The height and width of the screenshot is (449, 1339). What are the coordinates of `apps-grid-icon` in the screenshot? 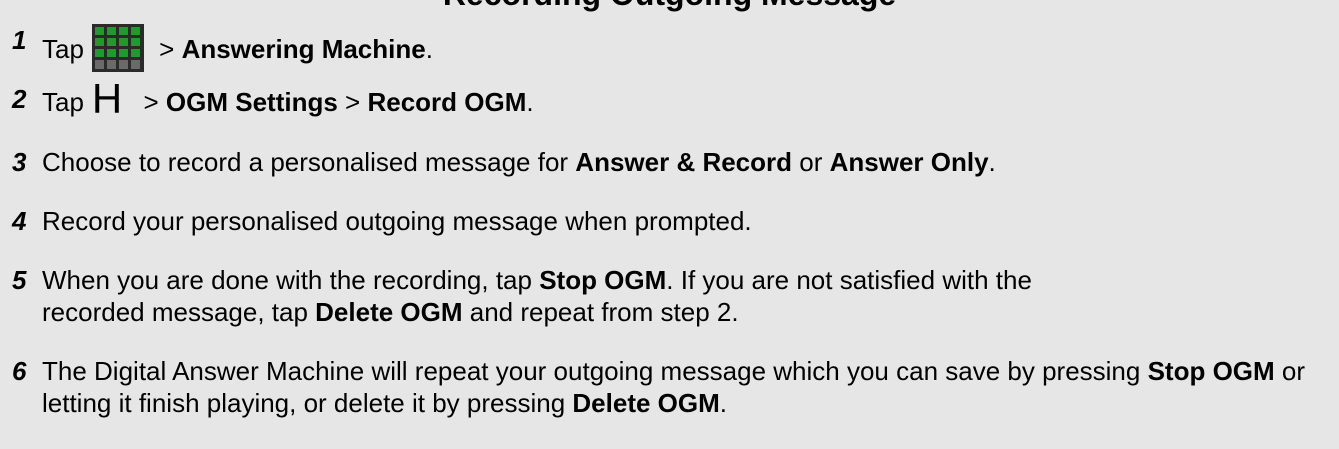 It's located at (117, 48).